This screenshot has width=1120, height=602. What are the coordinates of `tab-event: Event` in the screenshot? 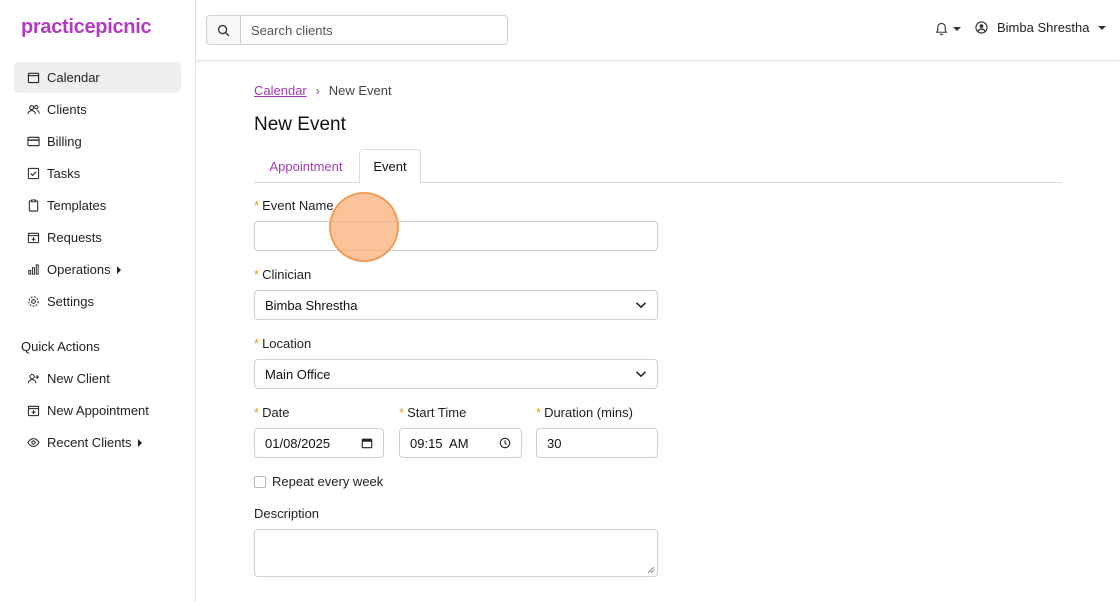 It's located at (390, 166).